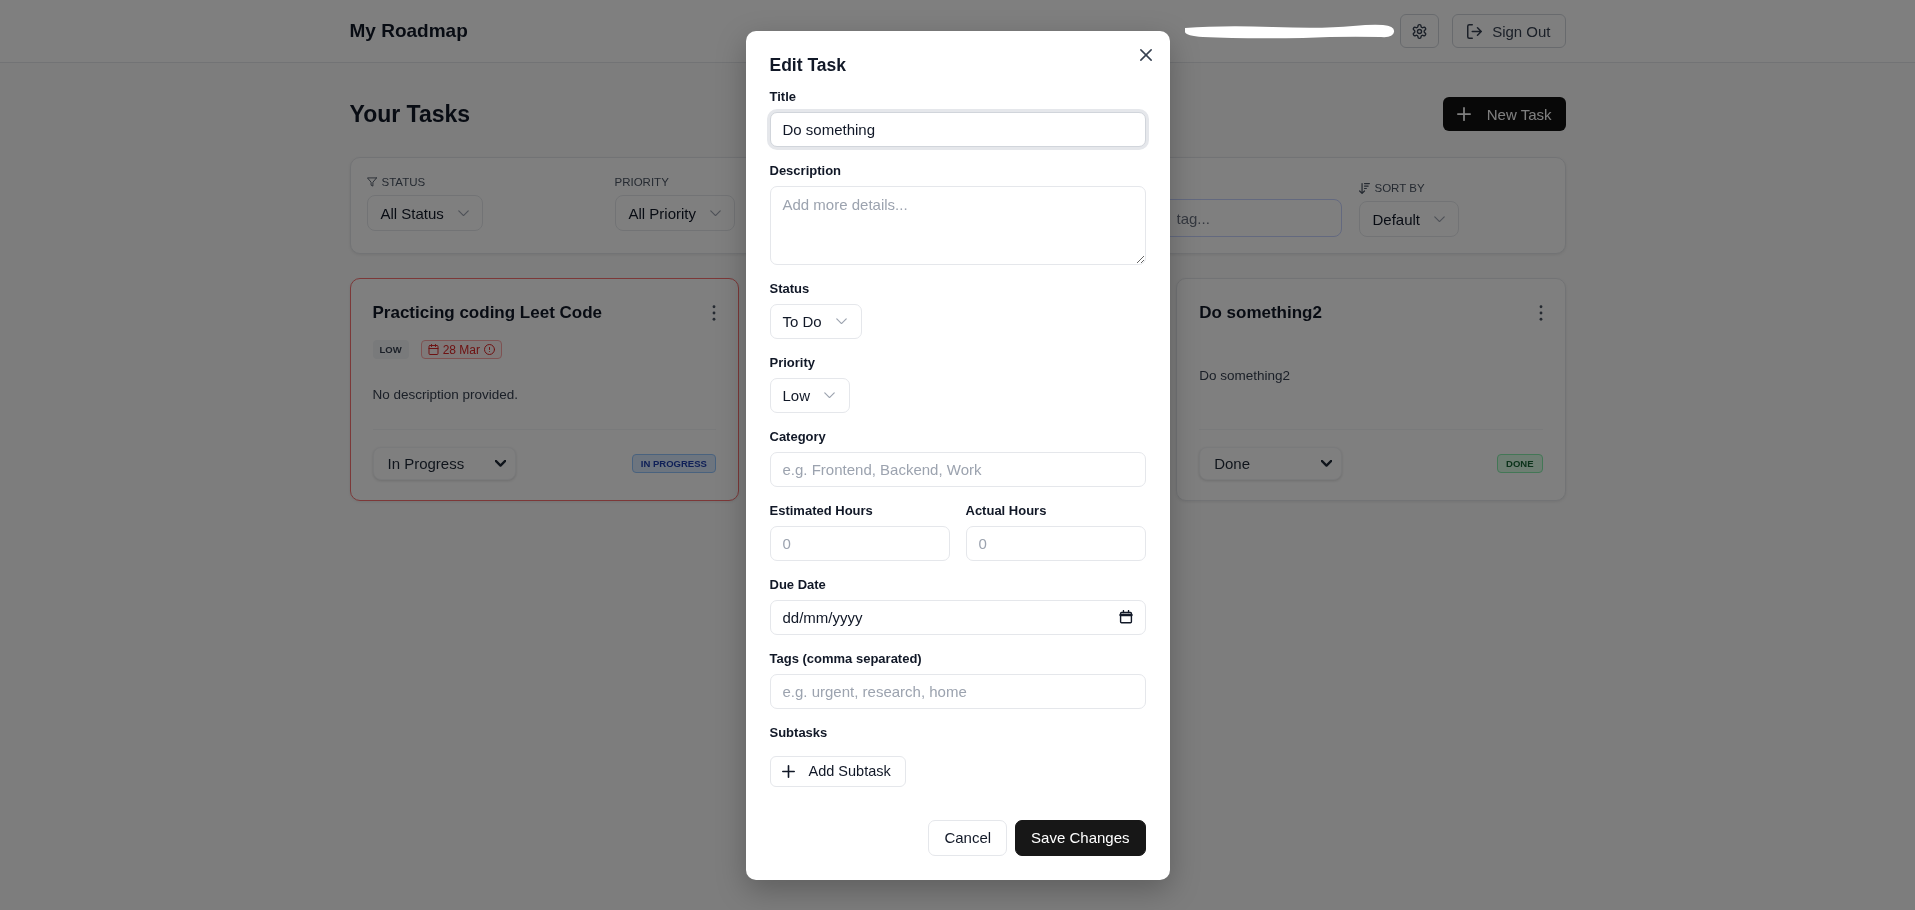 Image resolution: width=1915 pixels, height=910 pixels. What do you see at coordinates (799, 732) in the screenshot?
I see `field-label: Subtasks` at bounding box center [799, 732].